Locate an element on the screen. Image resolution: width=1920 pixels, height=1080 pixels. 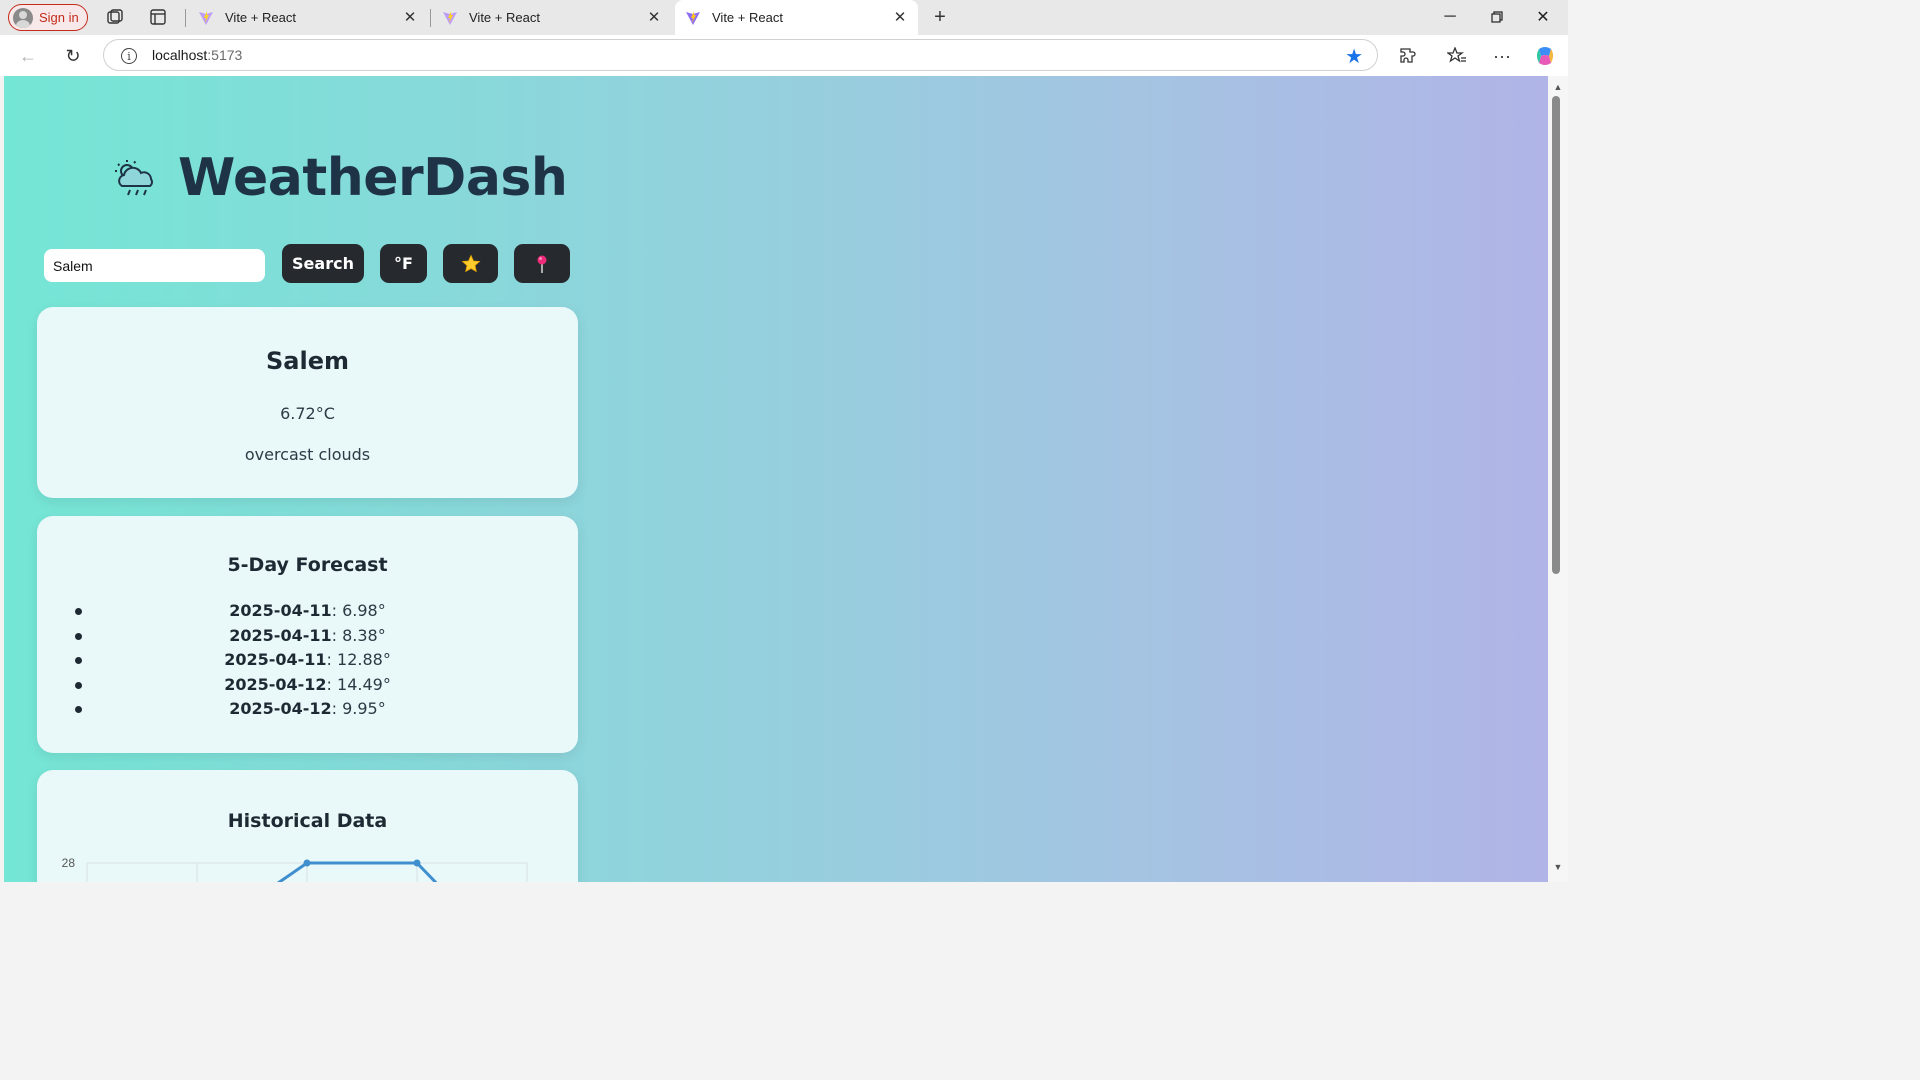
url-text: localhost:5173 is located at coordinates (197, 55).